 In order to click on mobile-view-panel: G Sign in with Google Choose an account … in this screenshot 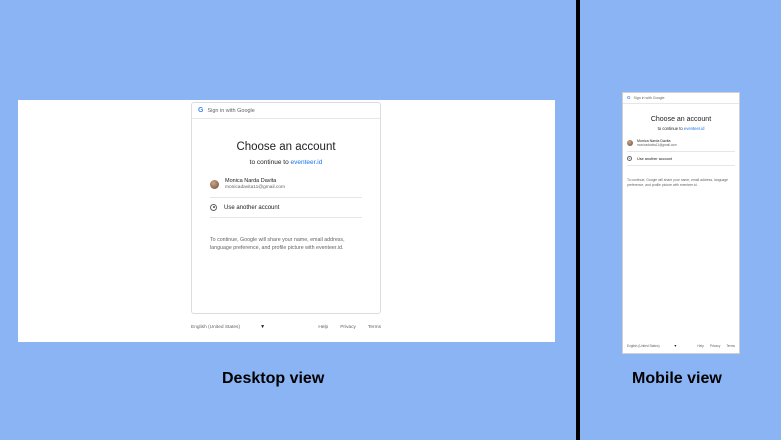, I will do `click(681, 223)`.